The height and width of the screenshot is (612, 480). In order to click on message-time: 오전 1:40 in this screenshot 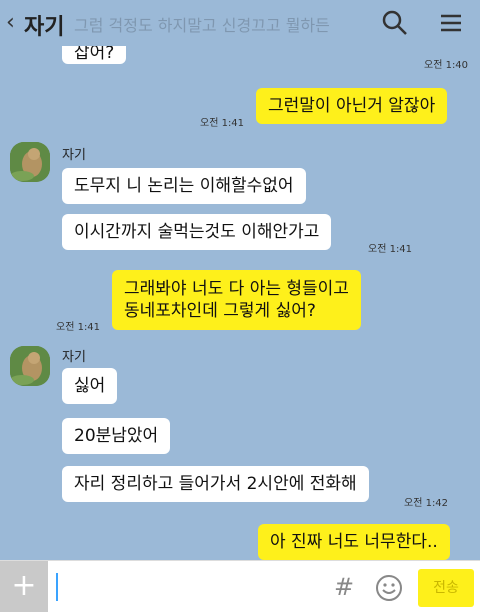, I will do `click(446, 65)`.